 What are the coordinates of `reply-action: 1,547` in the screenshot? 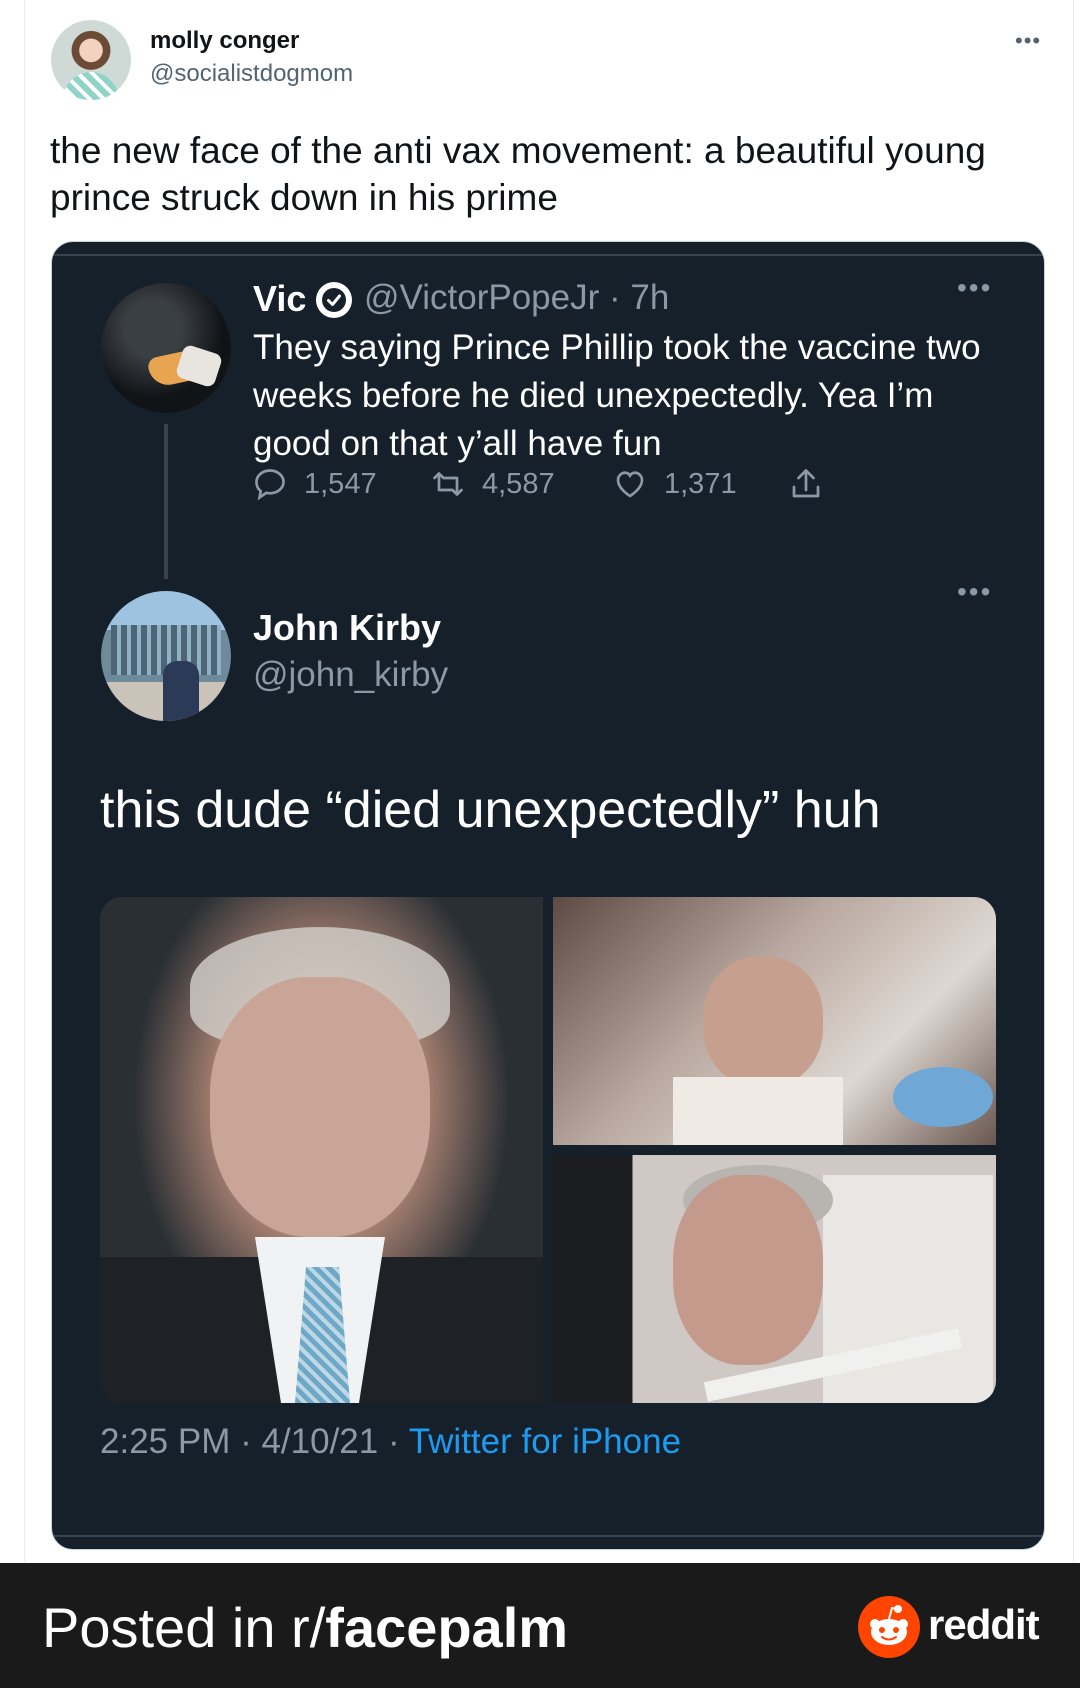 It's located at (314, 484).